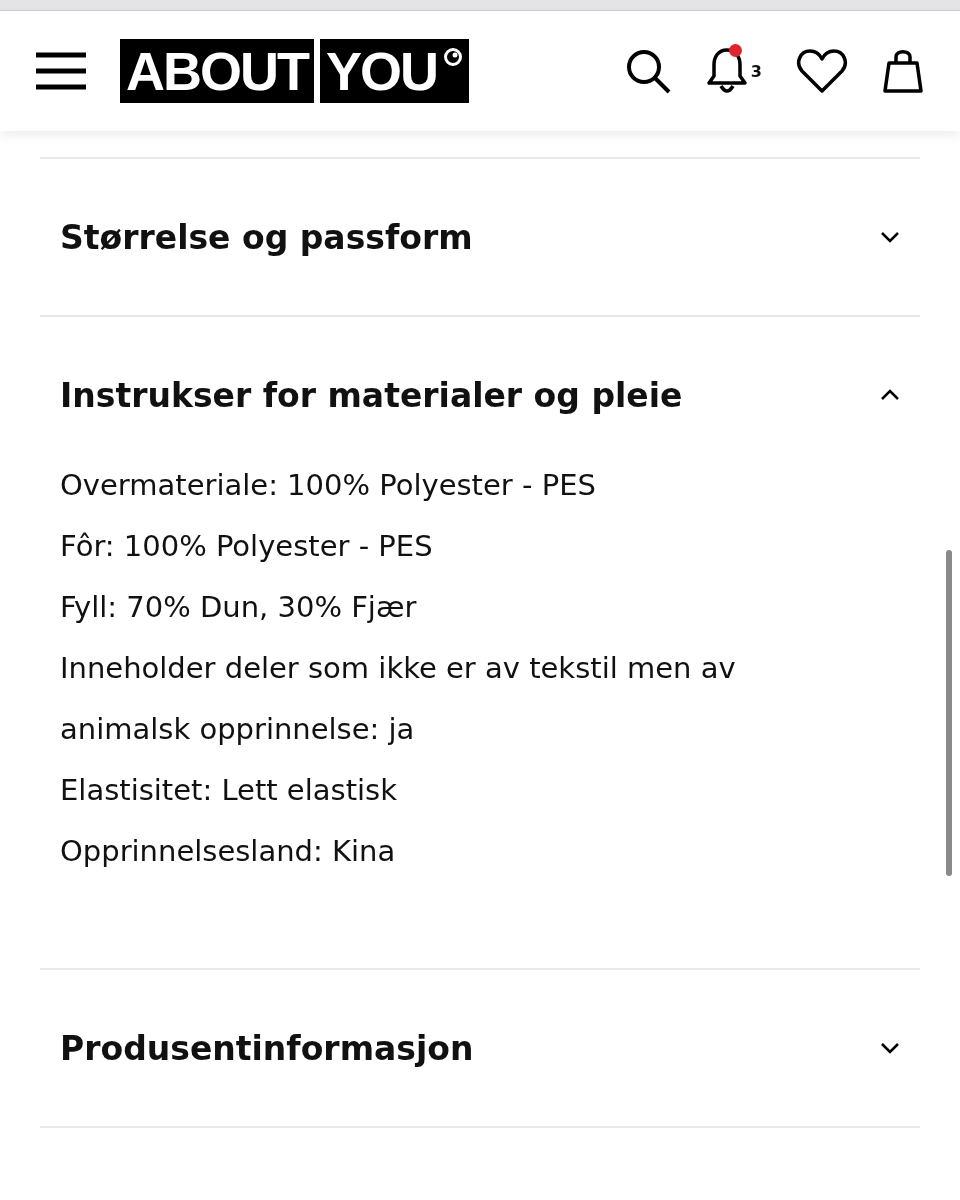  What do you see at coordinates (267, 1048) in the screenshot?
I see `section-title: Produsentinformasjon` at bounding box center [267, 1048].